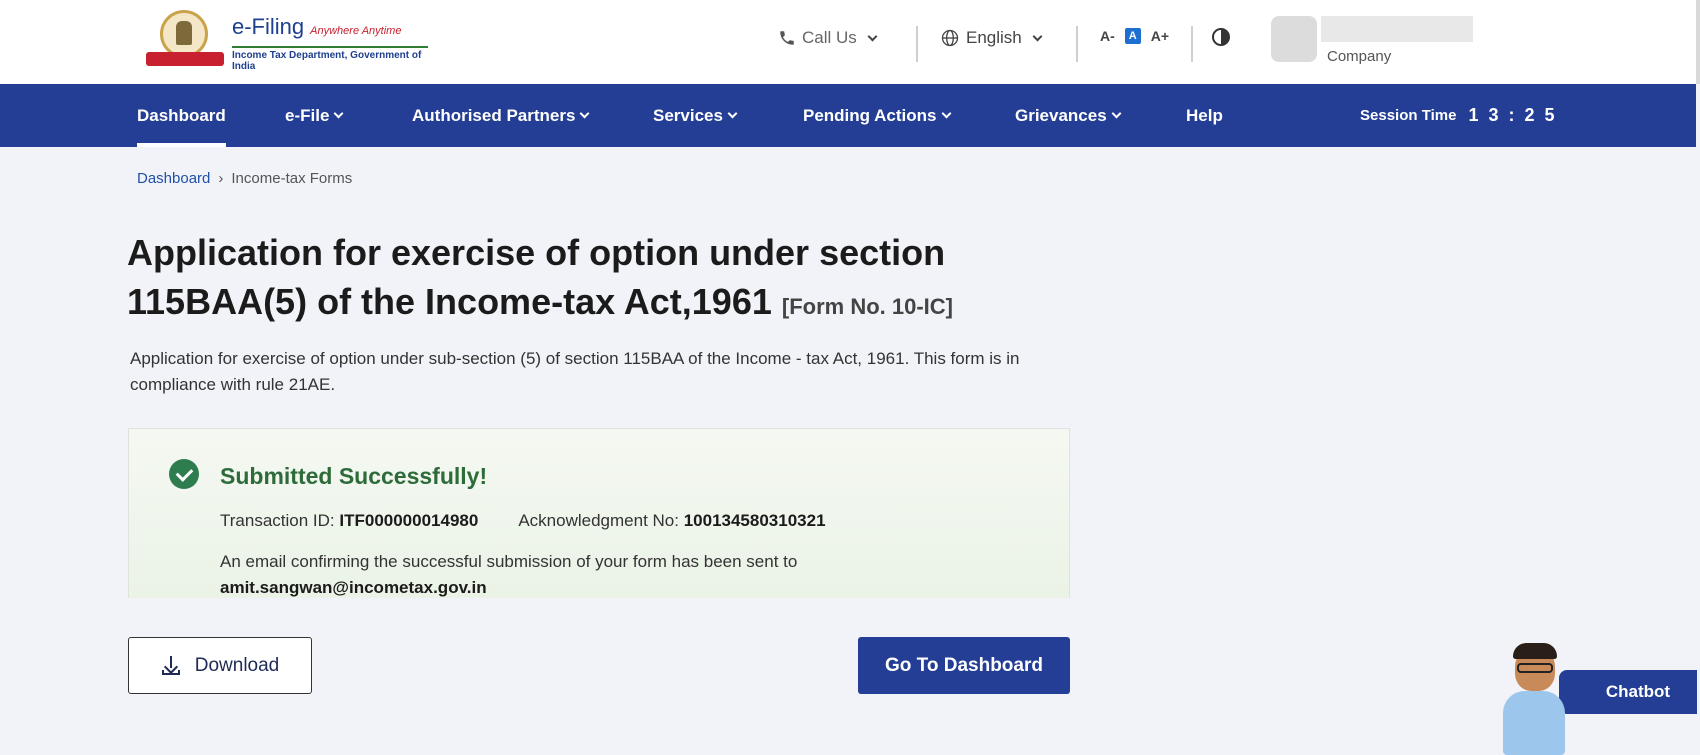 Image resolution: width=1700 pixels, height=755 pixels. Describe the element at coordinates (354, 476) in the screenshot. I see `success-title: Submitted Successfully!` at that location.